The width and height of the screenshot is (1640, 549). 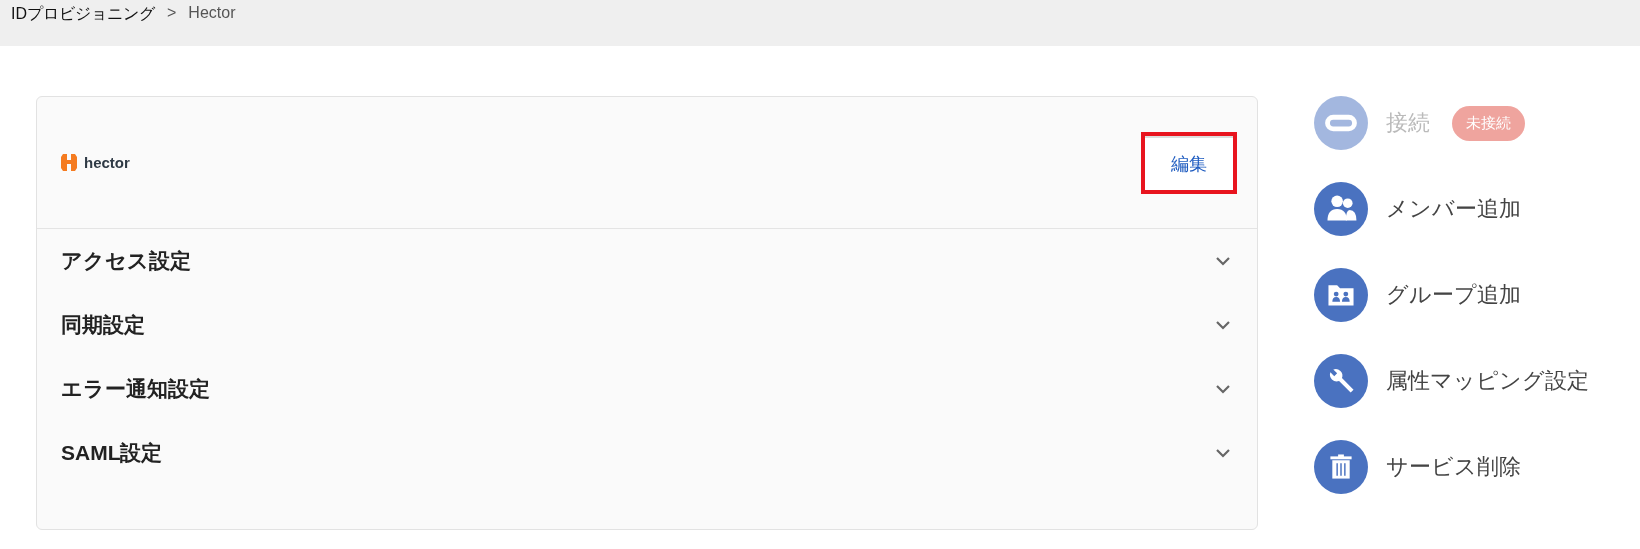 I want to click on action-link: グループ追加, so click(x=1453, y=295).